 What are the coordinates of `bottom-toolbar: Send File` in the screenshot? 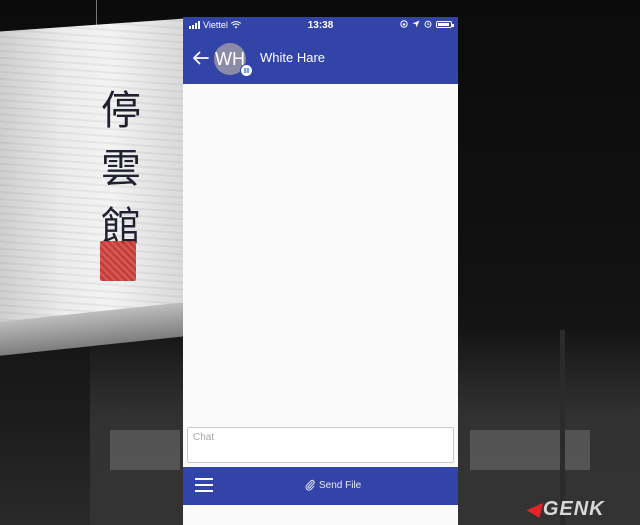 It's located at (320, 486).